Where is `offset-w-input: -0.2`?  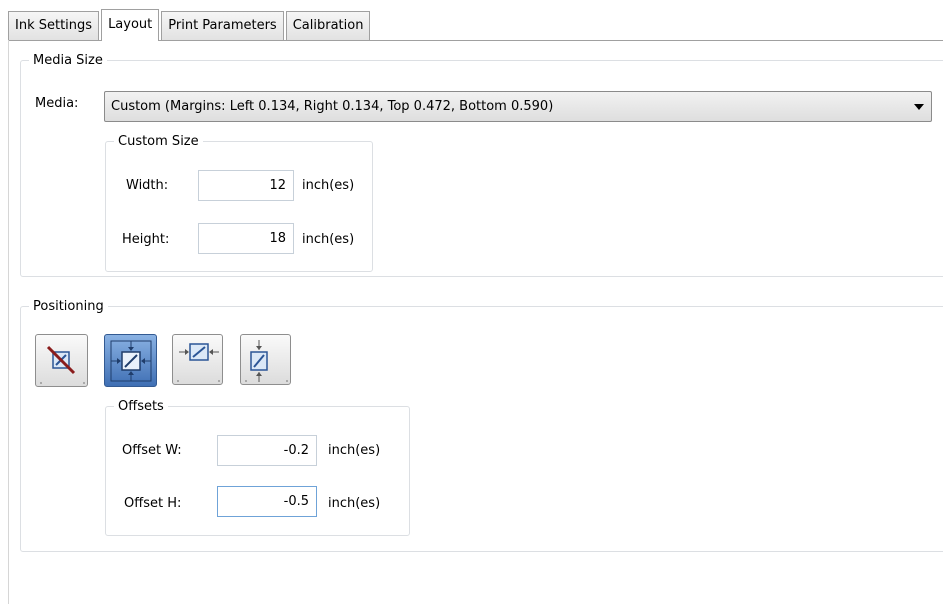
offset-w-input: -0.2 is located at coordinates (267, 450).